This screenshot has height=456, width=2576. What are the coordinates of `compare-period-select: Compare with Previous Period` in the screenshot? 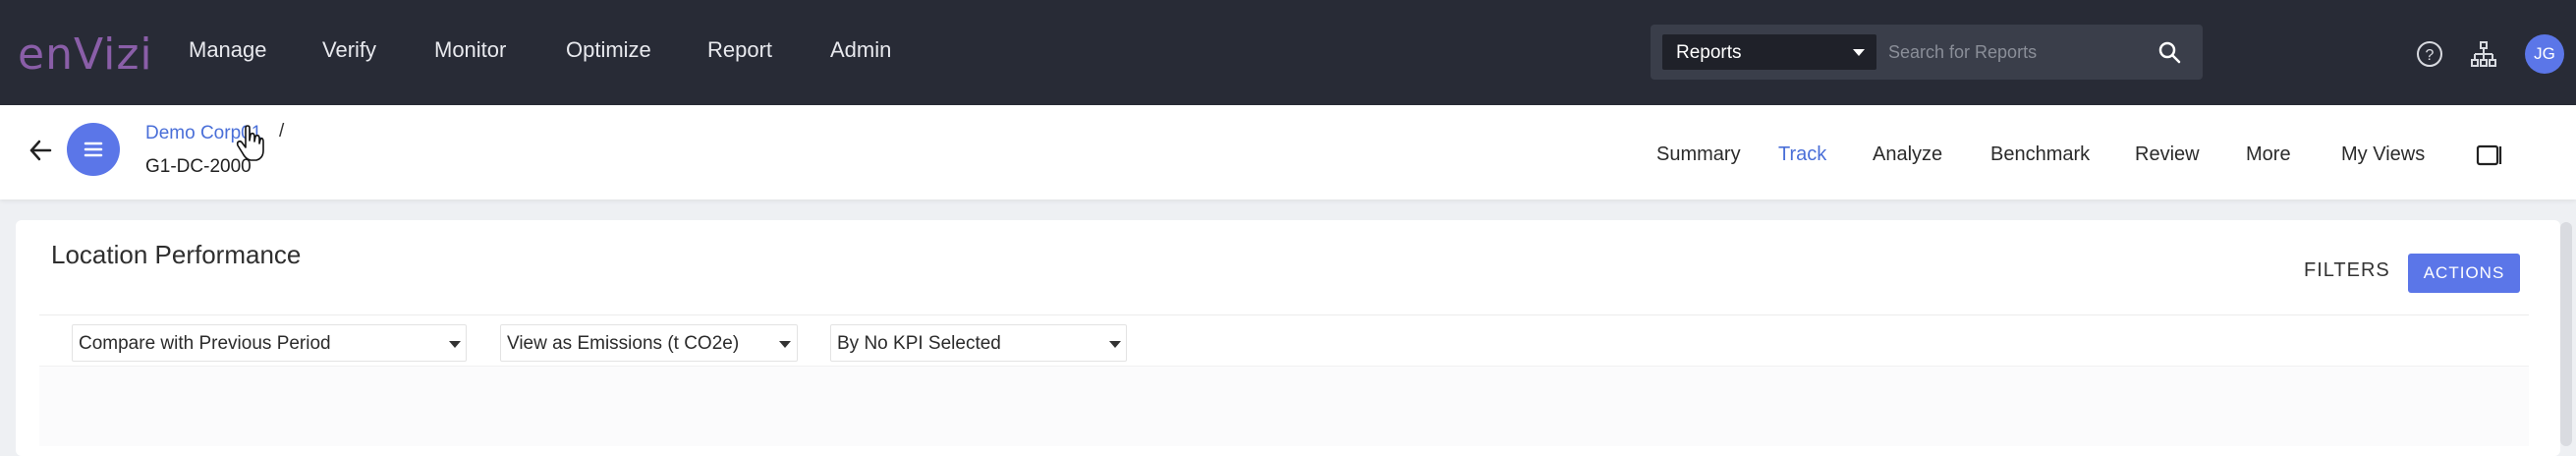 It's located at (269, 343).